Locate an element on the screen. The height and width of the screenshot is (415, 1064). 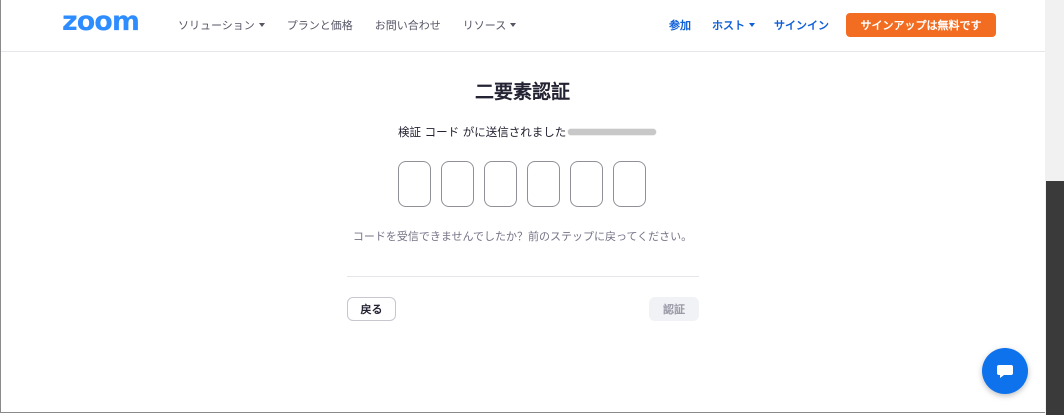
nav-resources: リソース is located at coordinates (489, 25).